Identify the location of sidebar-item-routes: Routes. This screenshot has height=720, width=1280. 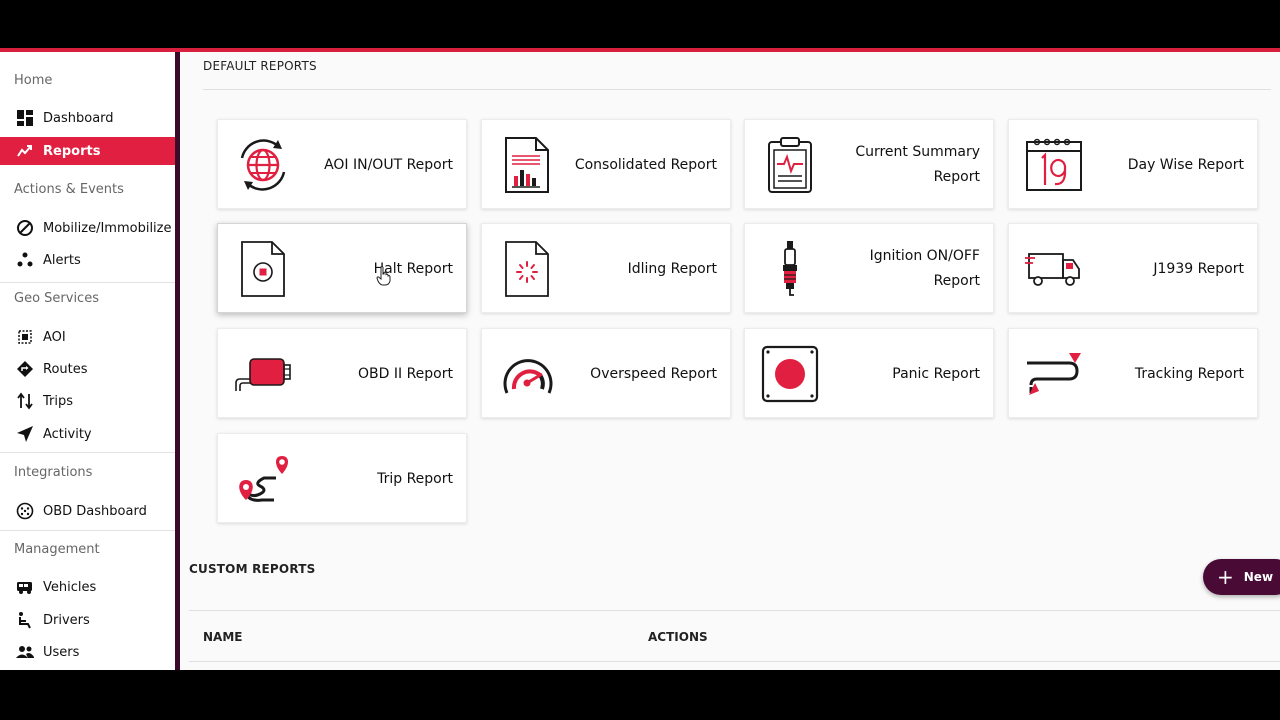
(87, 369).